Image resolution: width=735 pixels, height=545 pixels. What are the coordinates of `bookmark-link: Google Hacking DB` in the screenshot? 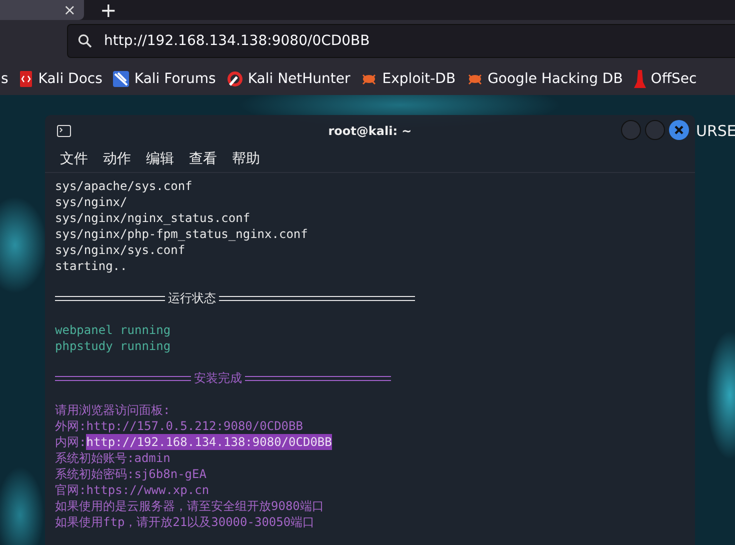 It's located at (544, 78).